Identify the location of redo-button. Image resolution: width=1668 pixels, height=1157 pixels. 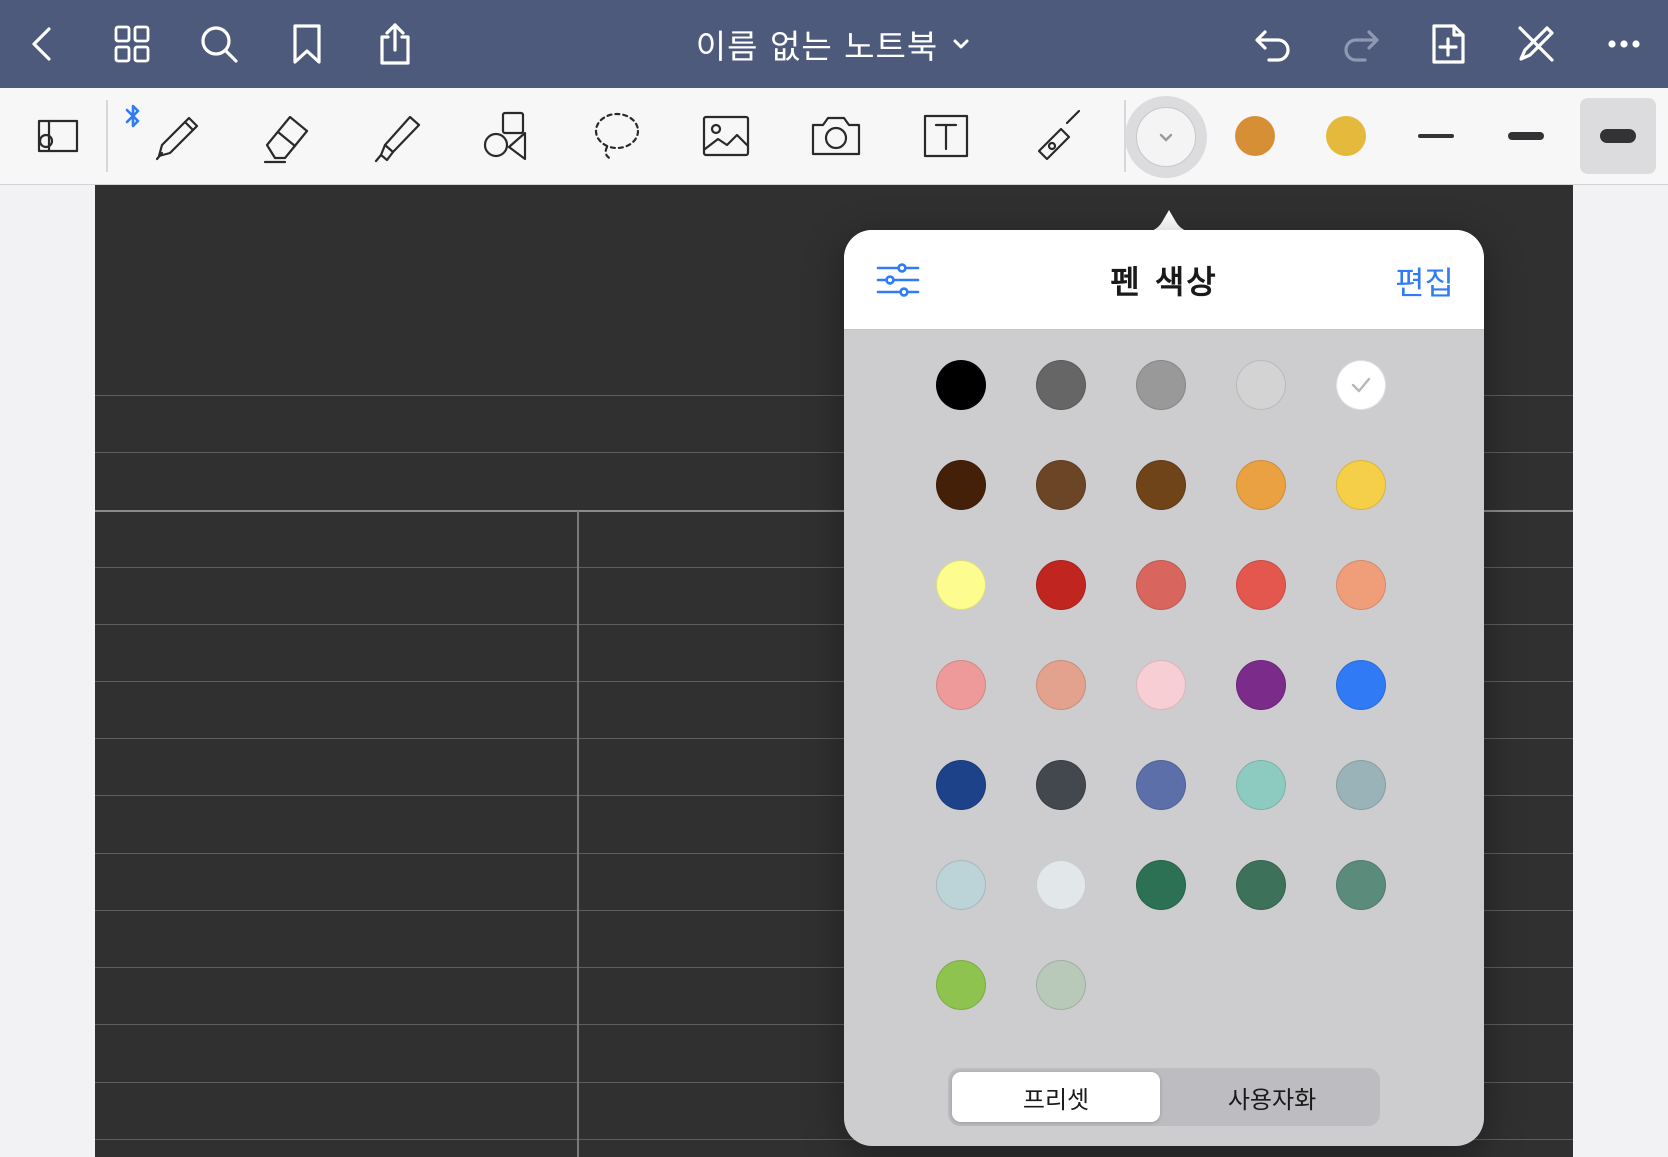
(1361, 44).